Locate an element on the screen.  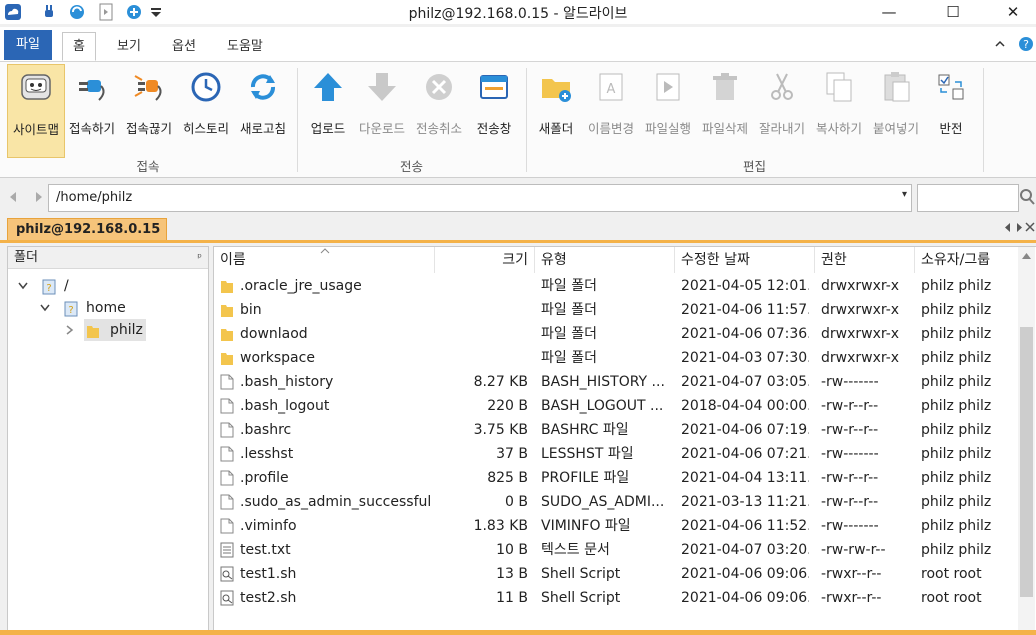
column-header-owner: 소유자/그룹 is located at coordinates (966, 260).